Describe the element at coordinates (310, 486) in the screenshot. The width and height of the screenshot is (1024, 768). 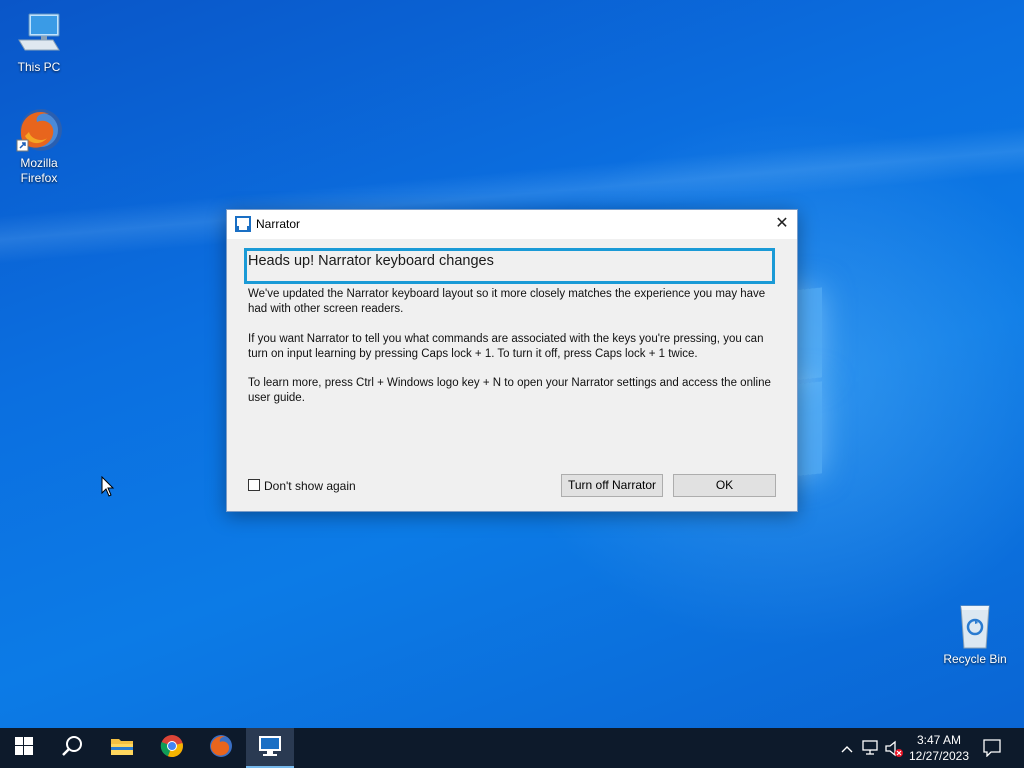
I see `dont-show-again-label: Don't show again` at that location.